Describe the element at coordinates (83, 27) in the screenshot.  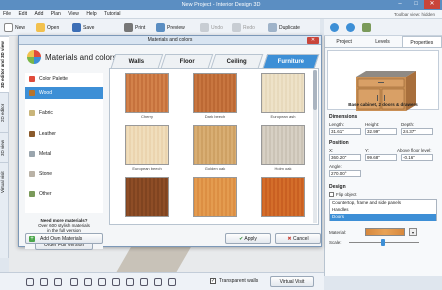
I see `save-button: Save` at that location.